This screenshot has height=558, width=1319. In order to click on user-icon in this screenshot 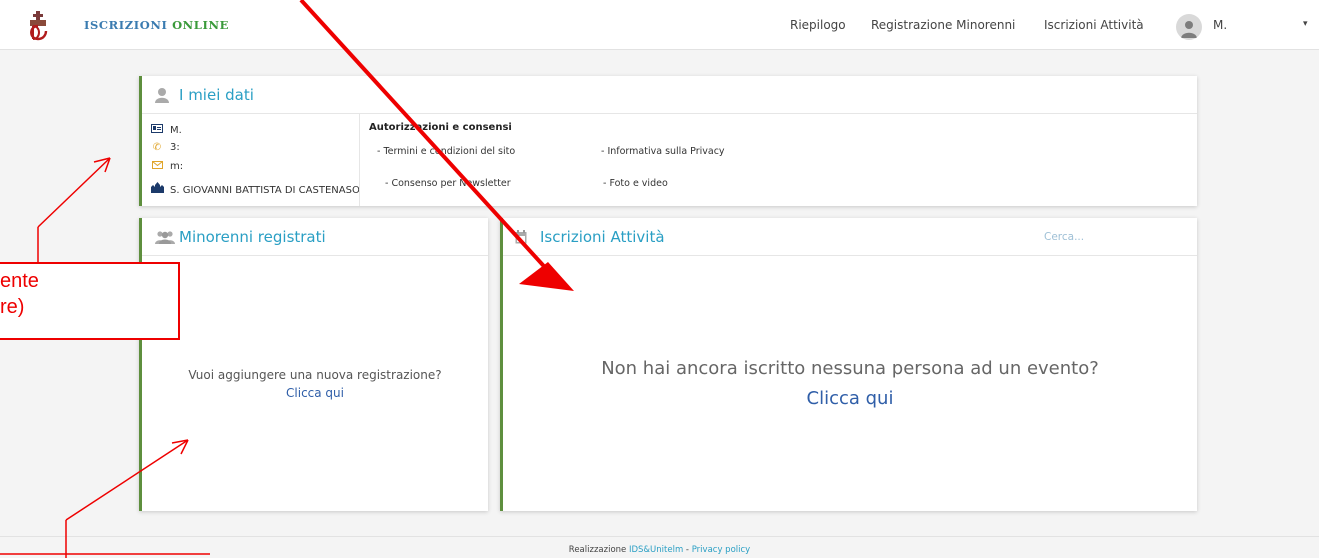, I will do `click(162, 95)`.